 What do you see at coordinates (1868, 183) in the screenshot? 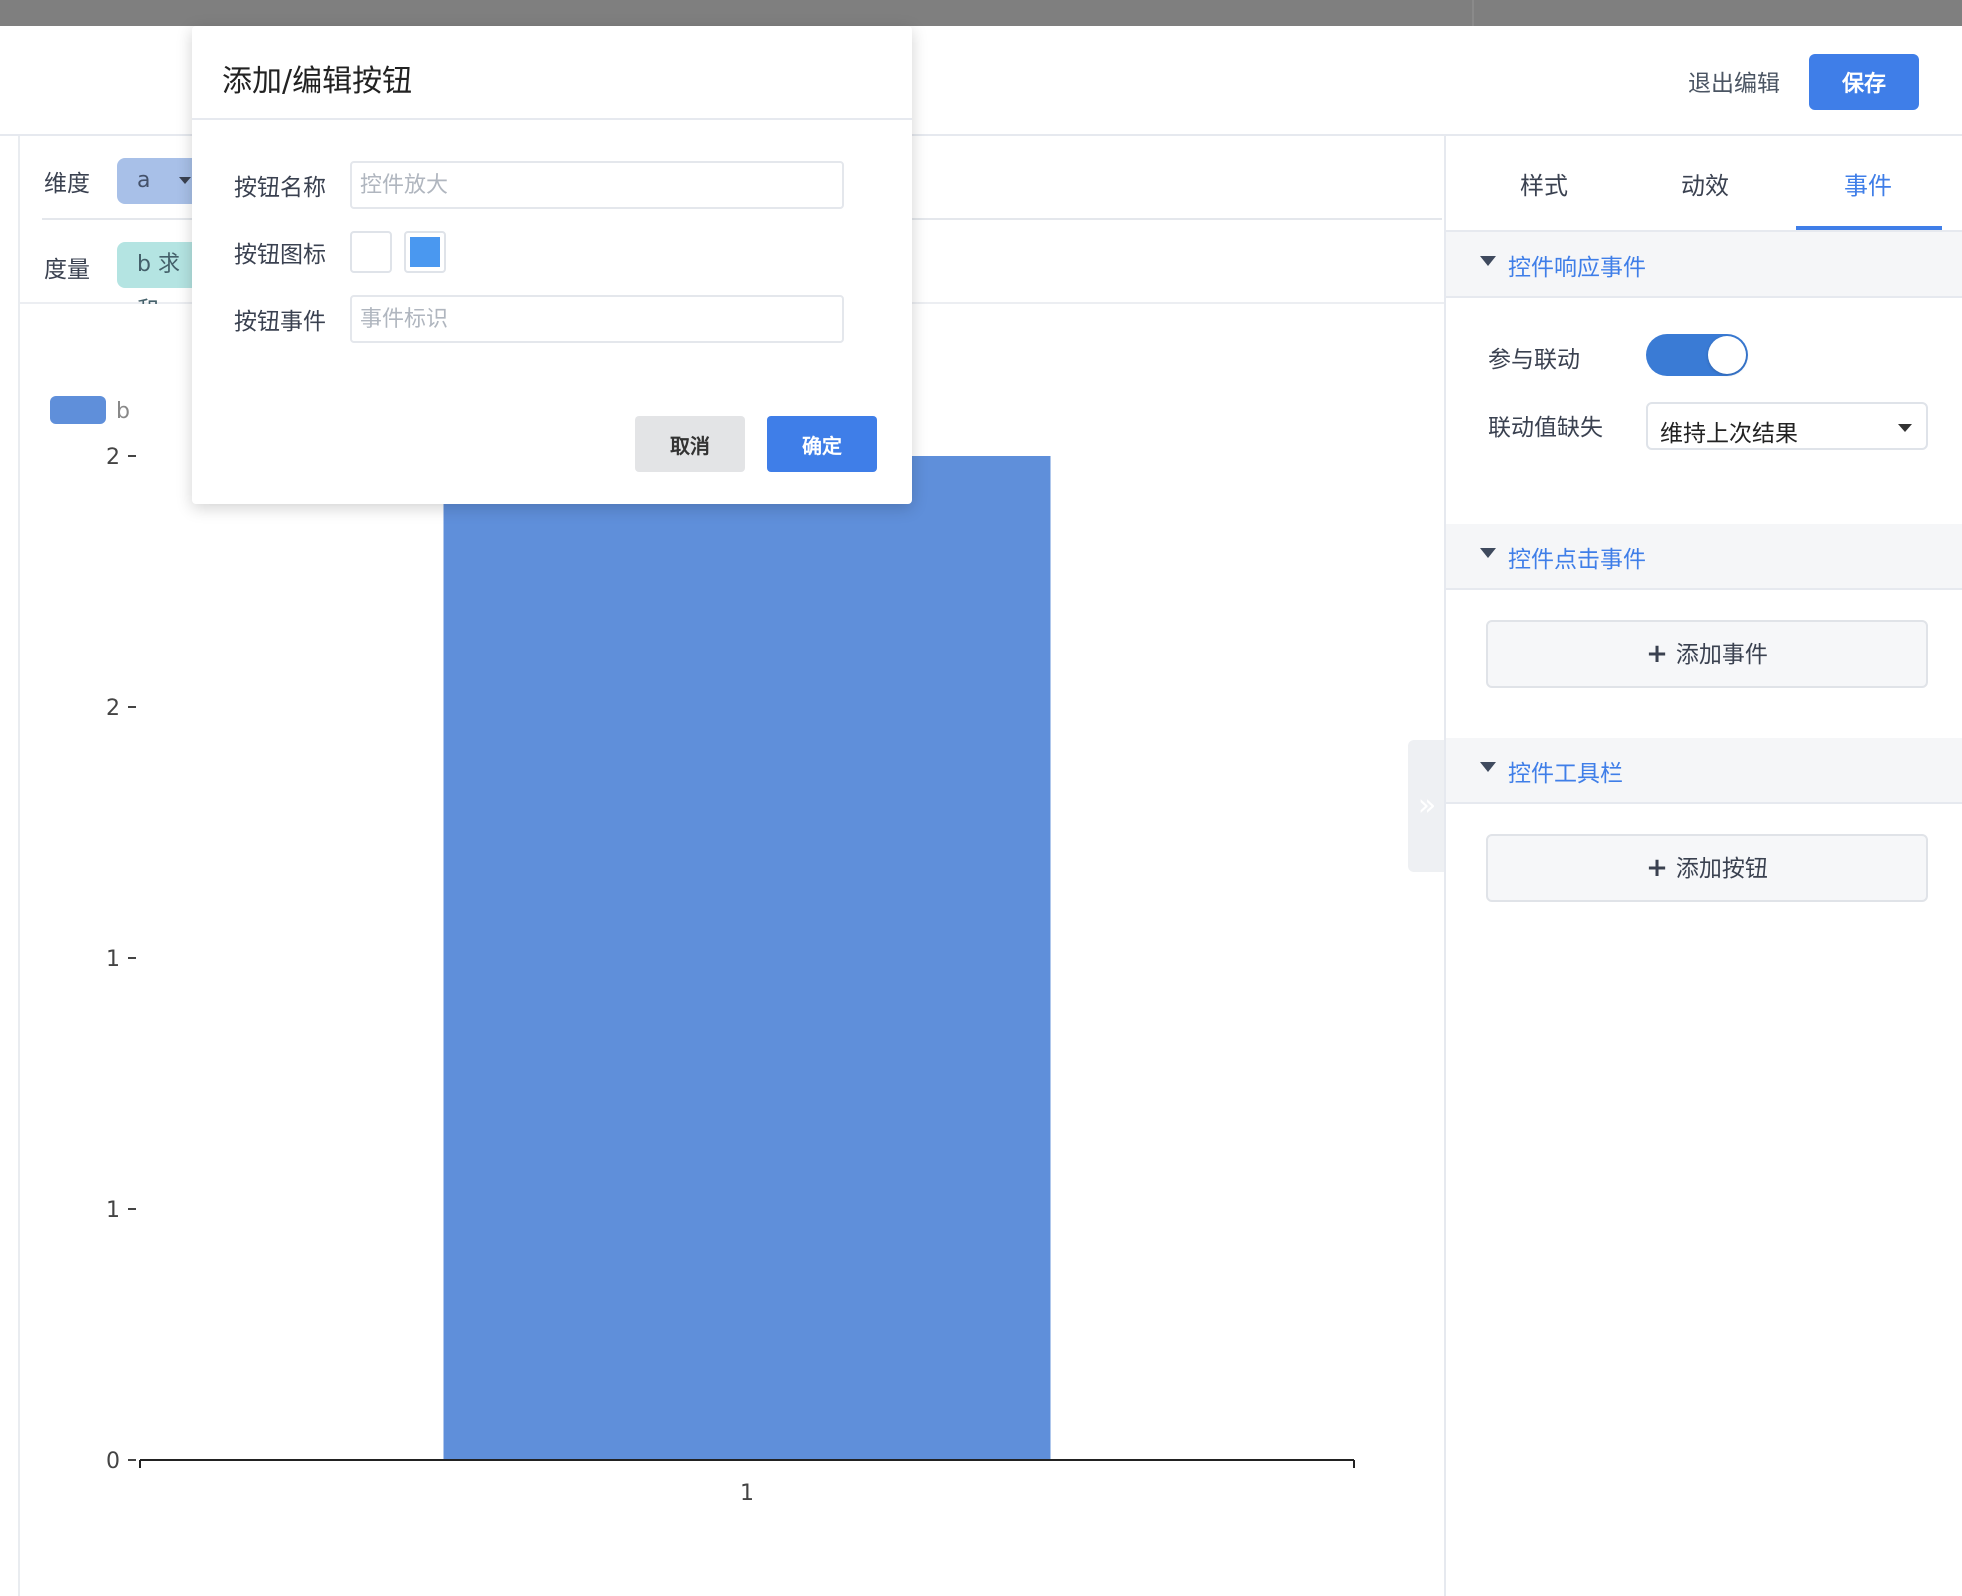
I see `tab-events: 事件` at bounding box center [1868, 183].